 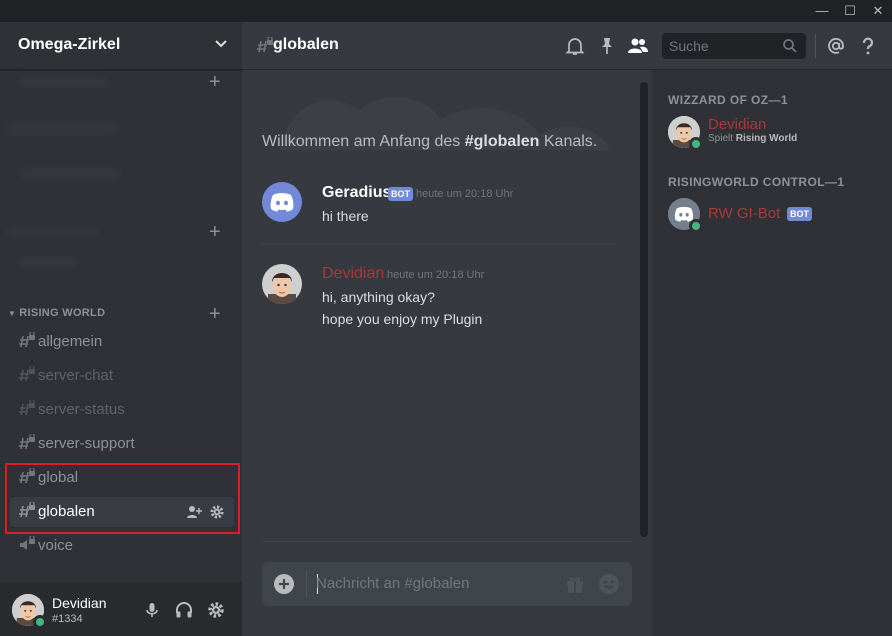 What do you see at coordinates (836, 46) in the screenshot?
I see `mention-icon` at bounding box center [836, 46].